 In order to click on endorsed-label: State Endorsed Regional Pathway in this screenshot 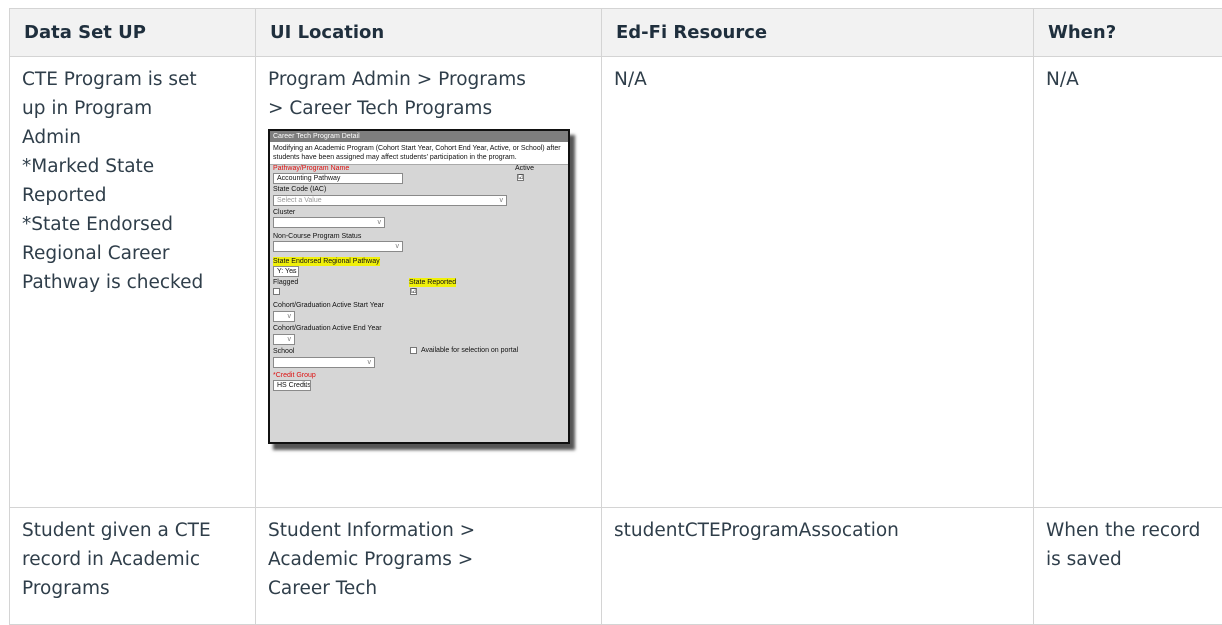, I will do `click(326, 261)`.